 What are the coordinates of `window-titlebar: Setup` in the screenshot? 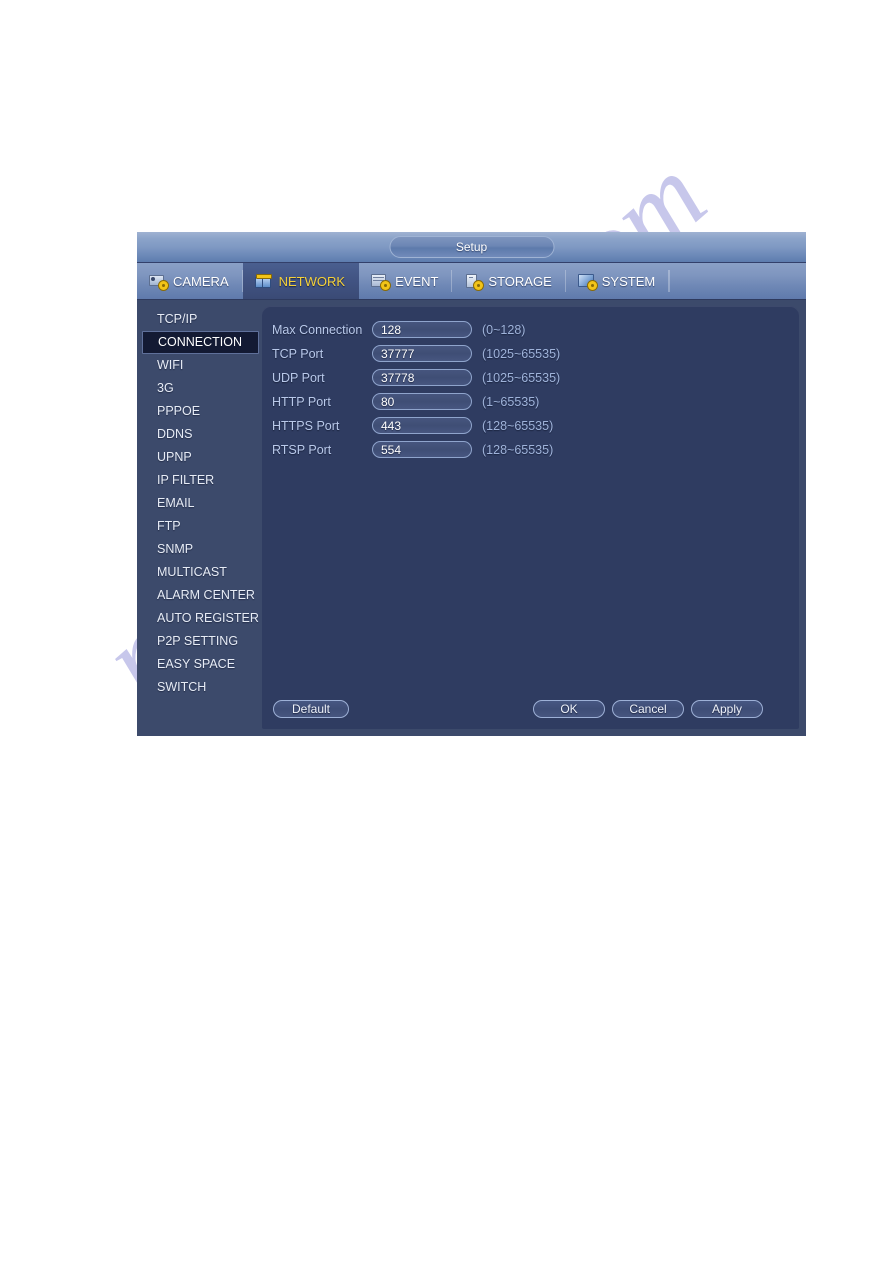 It's located at (471, 247).